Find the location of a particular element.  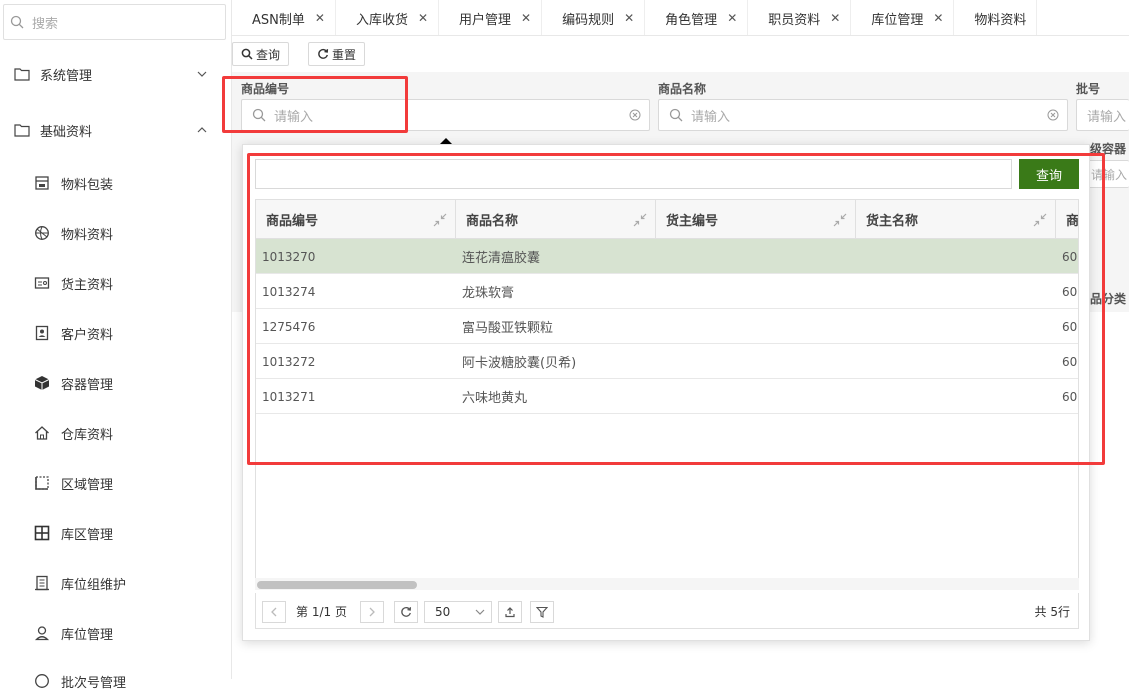

cell-product-code: 1013274 is located at coordinates (289, 291).